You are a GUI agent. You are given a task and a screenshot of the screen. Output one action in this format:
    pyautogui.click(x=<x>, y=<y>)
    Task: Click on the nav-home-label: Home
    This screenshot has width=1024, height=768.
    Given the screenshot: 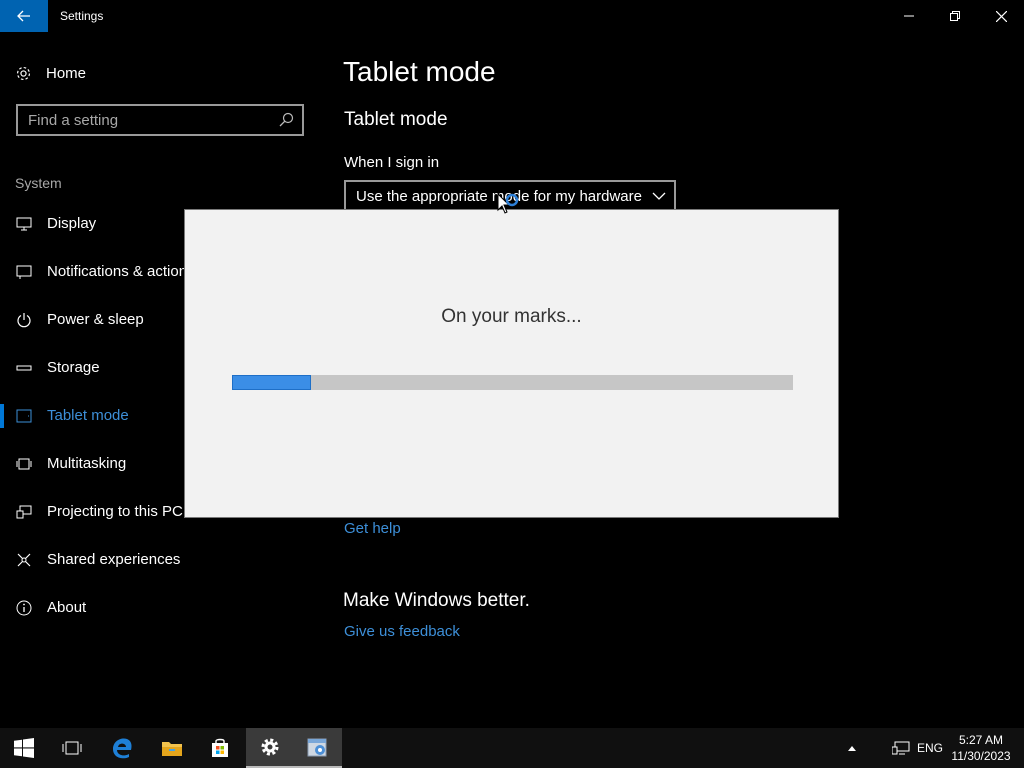 What is the action you would take?
    pyautogui.click(x=66, y=73)
    